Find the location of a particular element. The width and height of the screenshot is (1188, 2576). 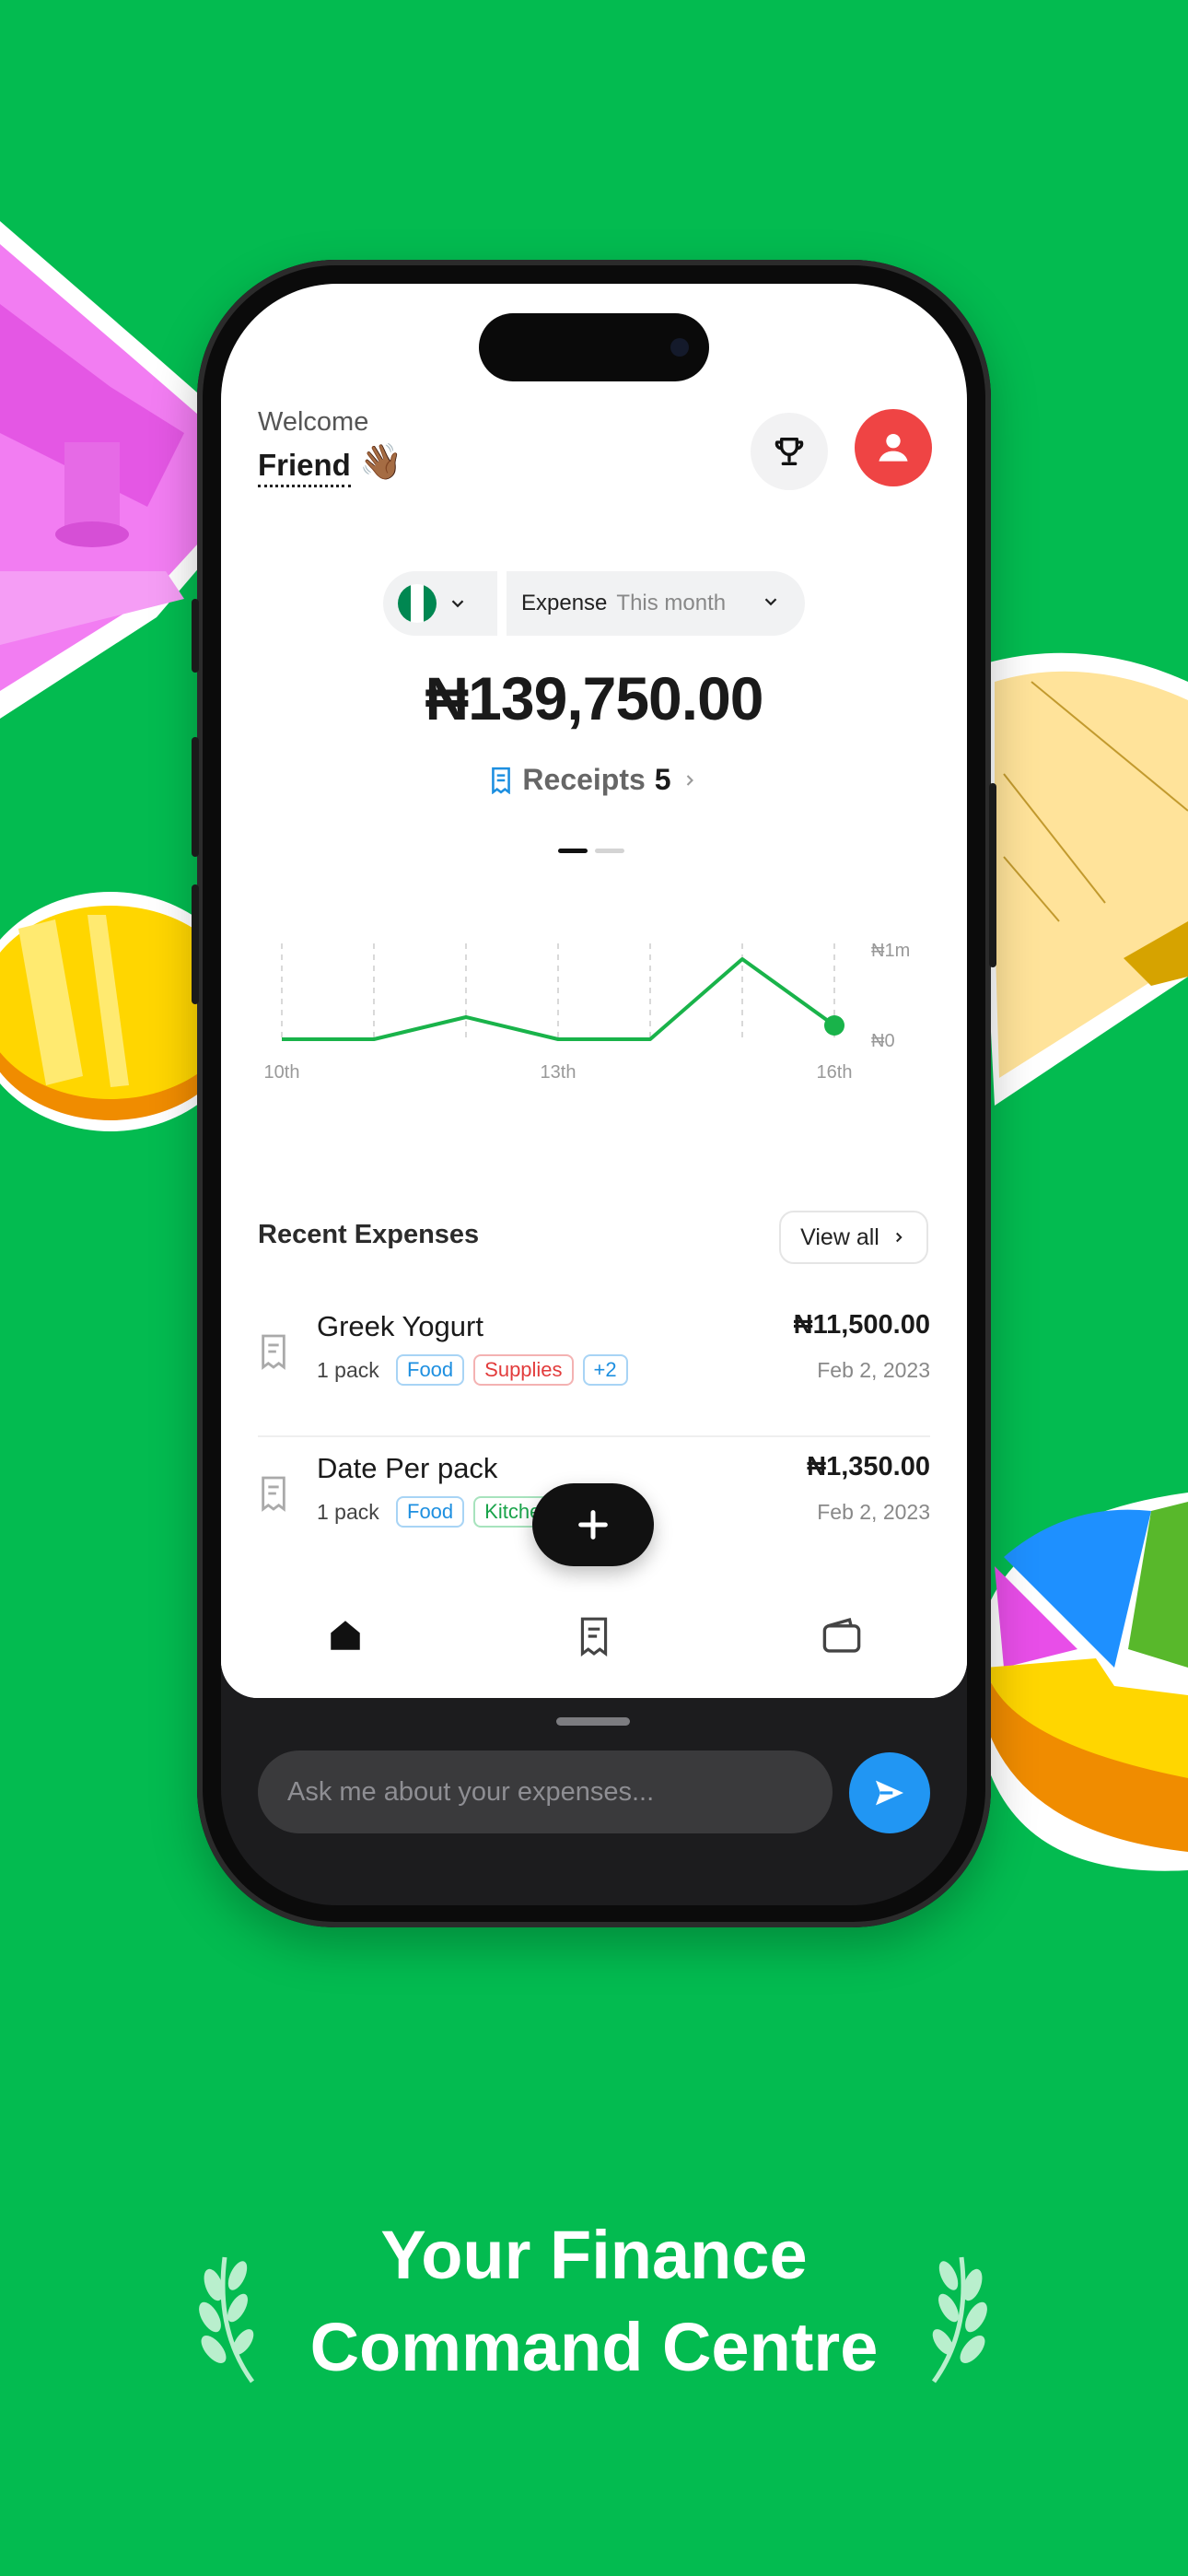

view-all-label: View all is located at coordinates (839, 1237).